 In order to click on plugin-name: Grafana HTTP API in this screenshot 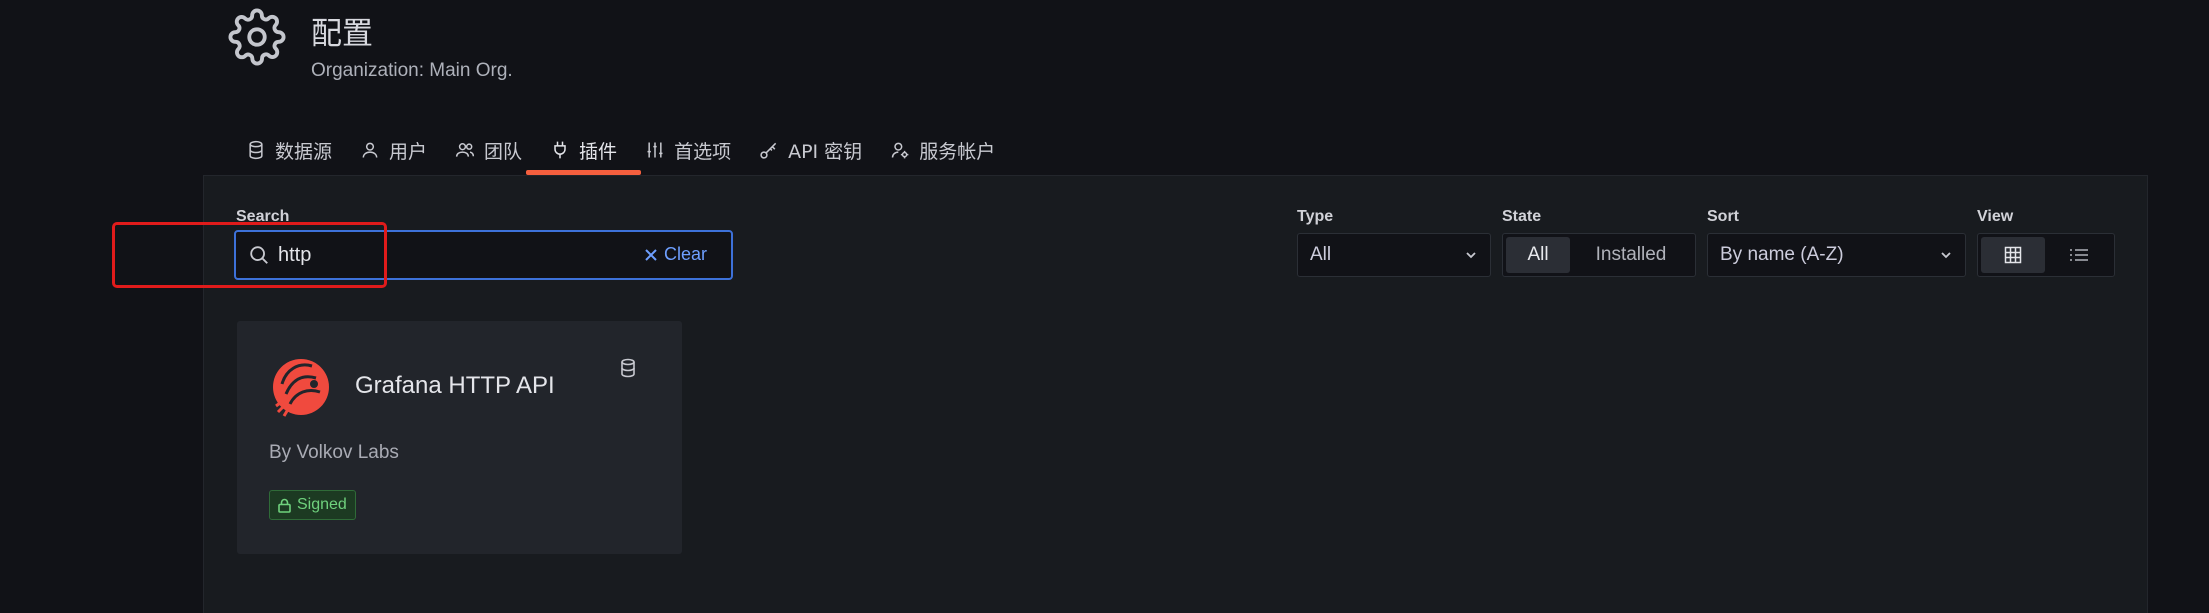, I will do `click(455, 385)`.